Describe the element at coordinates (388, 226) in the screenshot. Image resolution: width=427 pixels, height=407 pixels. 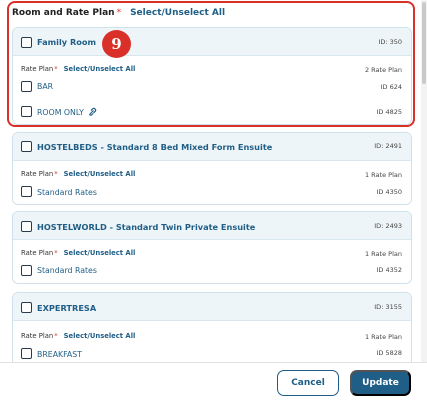
I see `room-id: ID: 2493` at that location.